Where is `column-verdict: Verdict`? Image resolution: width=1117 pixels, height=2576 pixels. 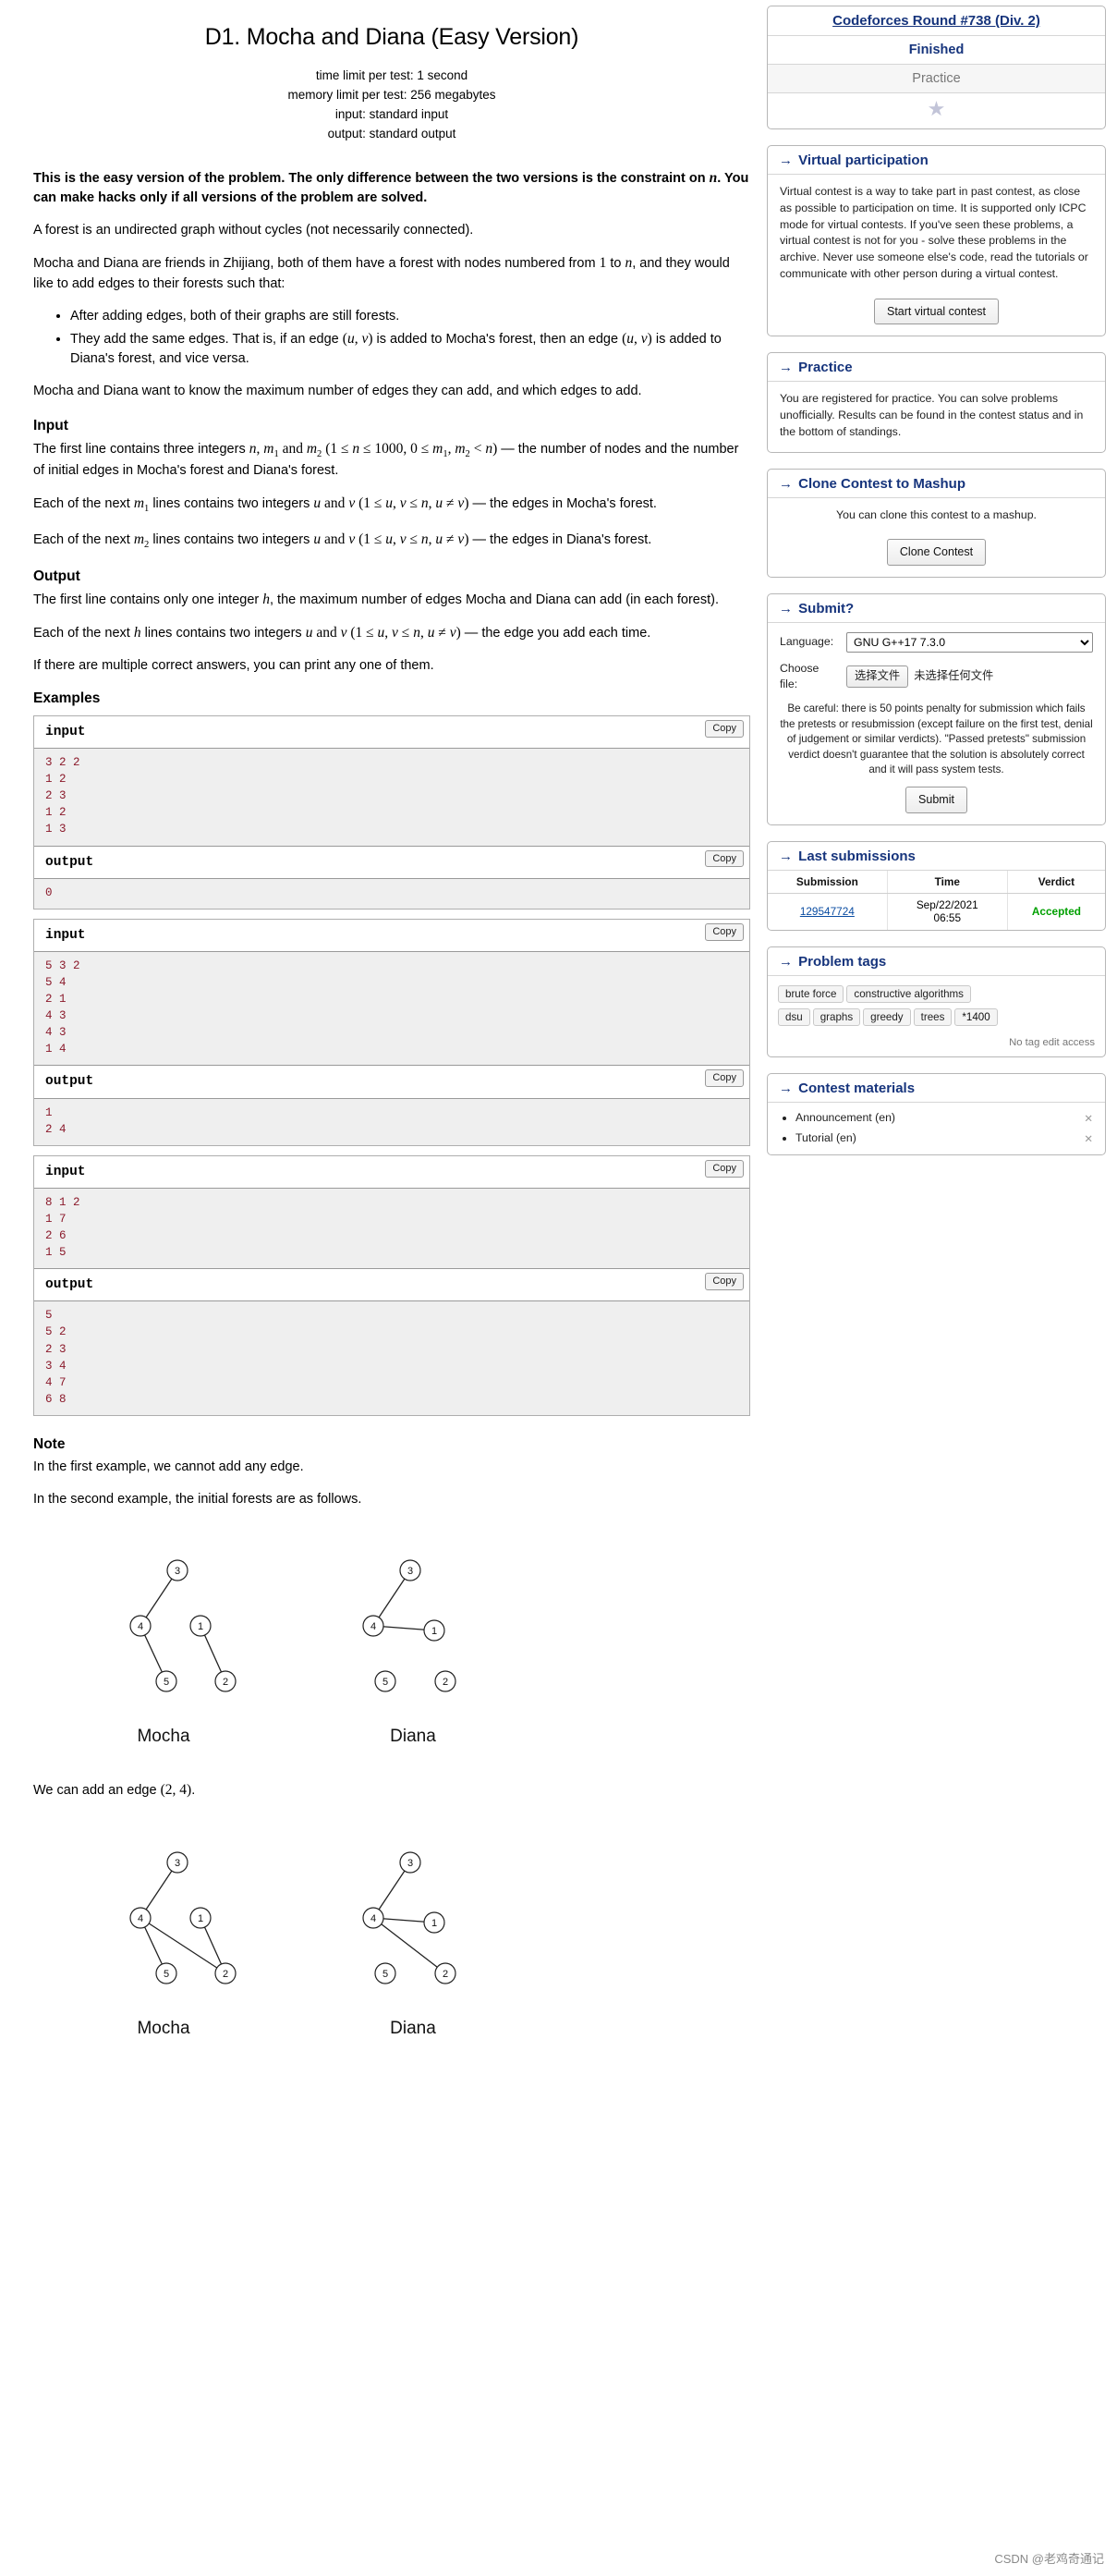
column-verdict: Verdict is located at coordinates (1056, 882).